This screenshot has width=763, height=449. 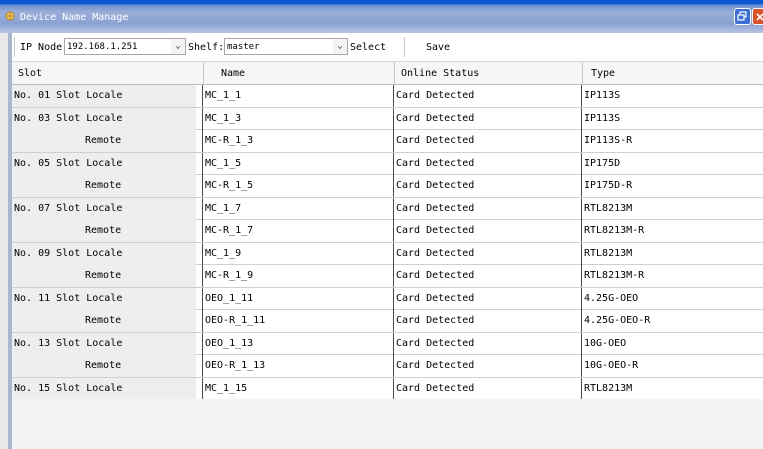 I want to click on cell-type: IP113S-R, so click(x=608, y=140).